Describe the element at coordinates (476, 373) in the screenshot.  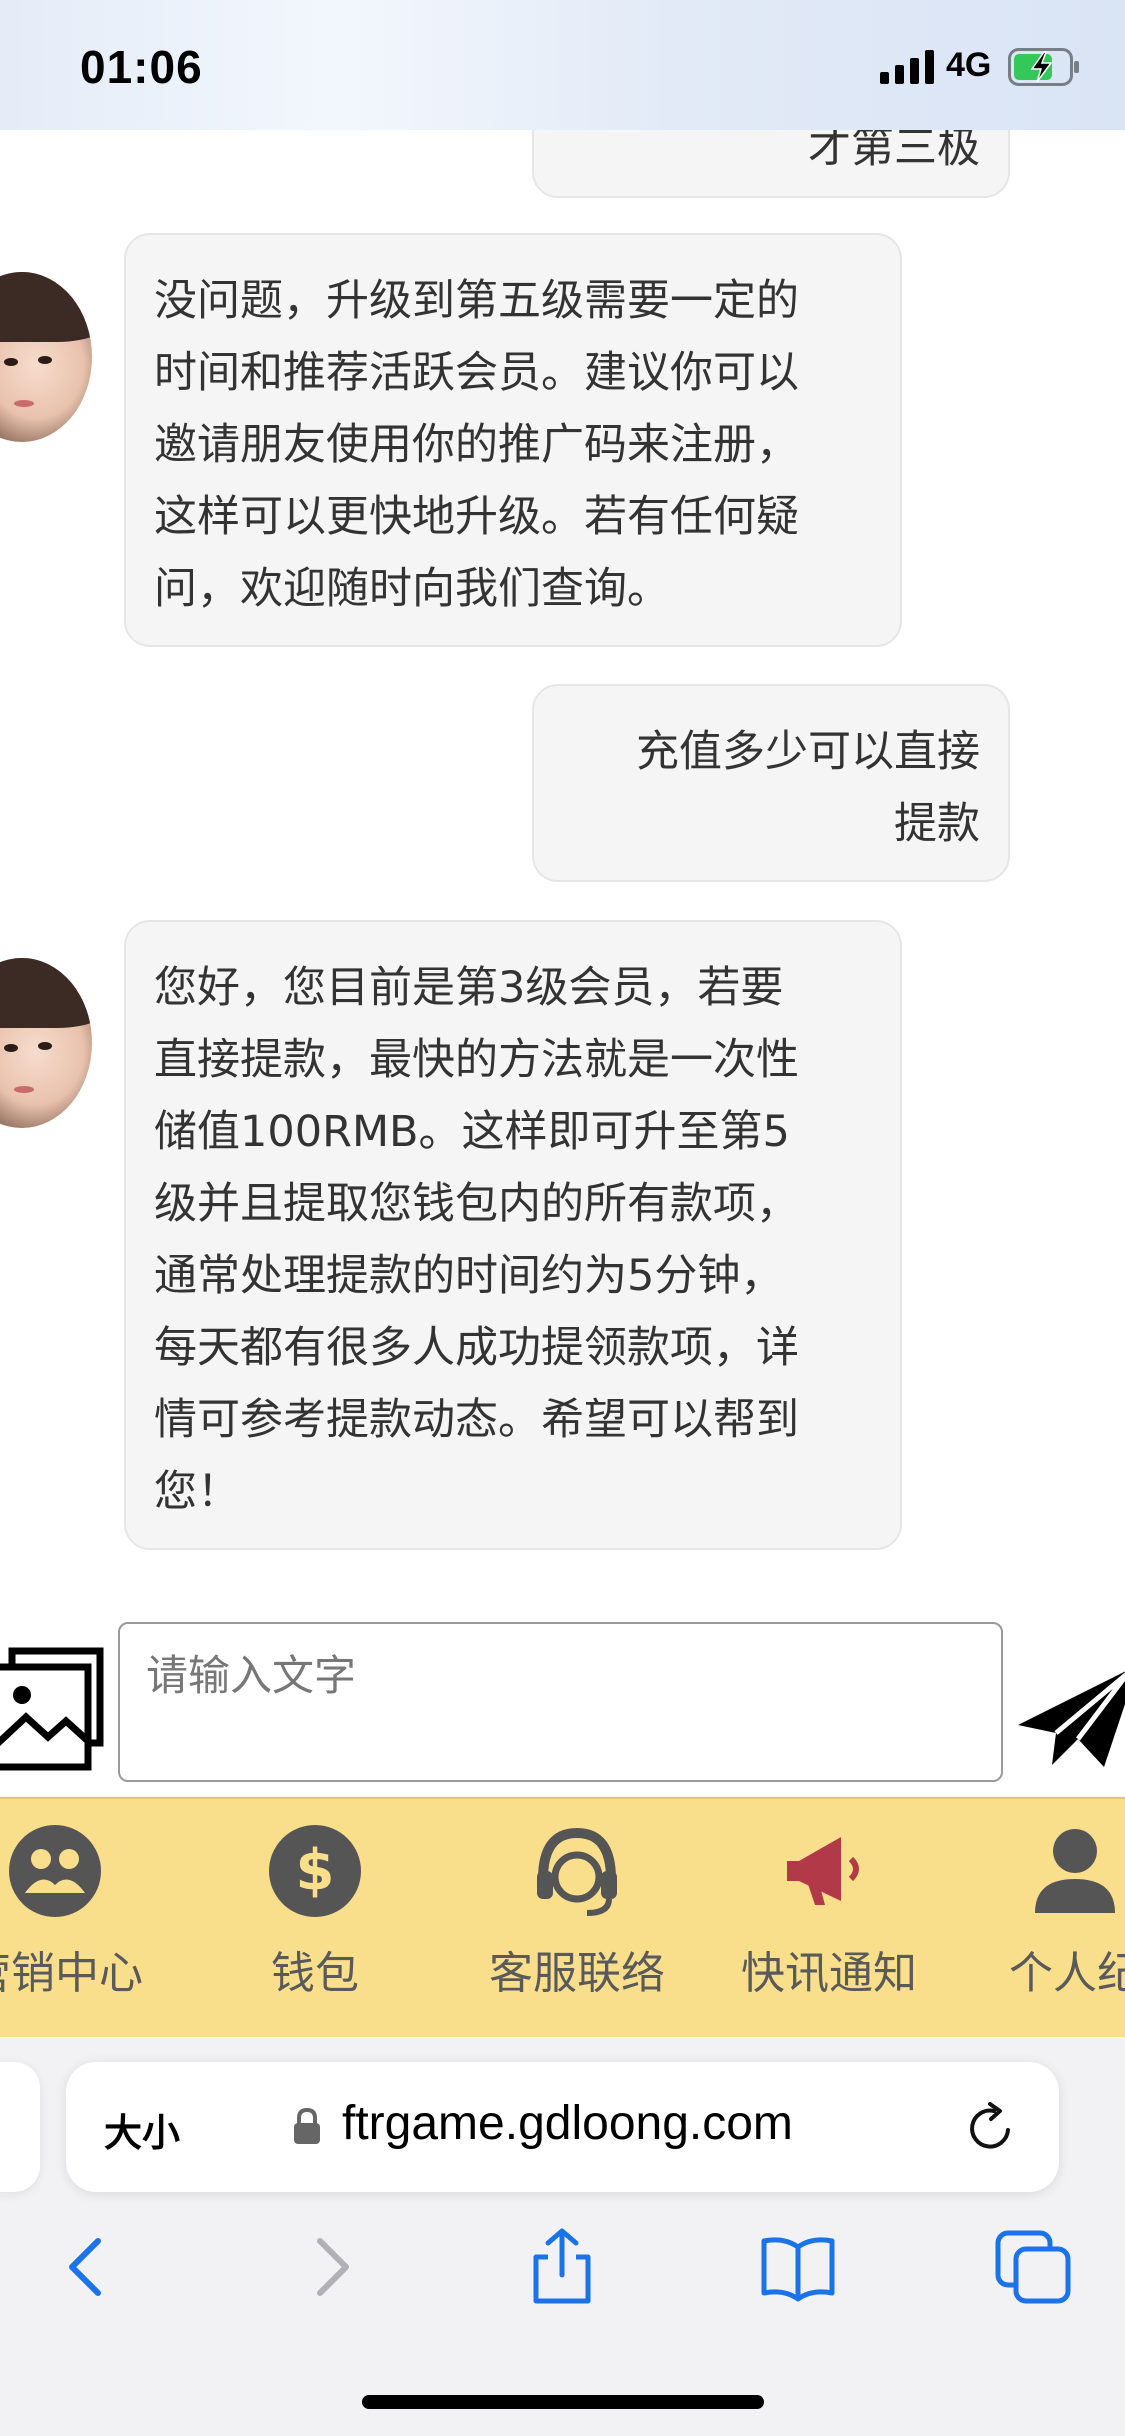
I see `message-line: 时间和推荐活跃会员。建议你可以` at that location.